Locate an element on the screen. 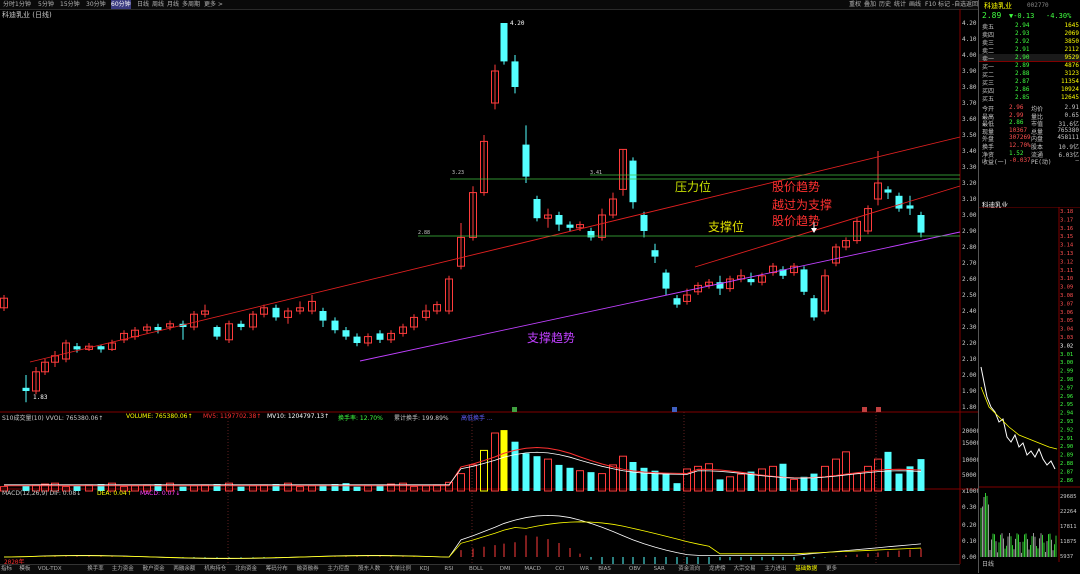 The height and width of the screenshot is (574, 1080). orderbook-divider is located at coordinates (1029, 61).